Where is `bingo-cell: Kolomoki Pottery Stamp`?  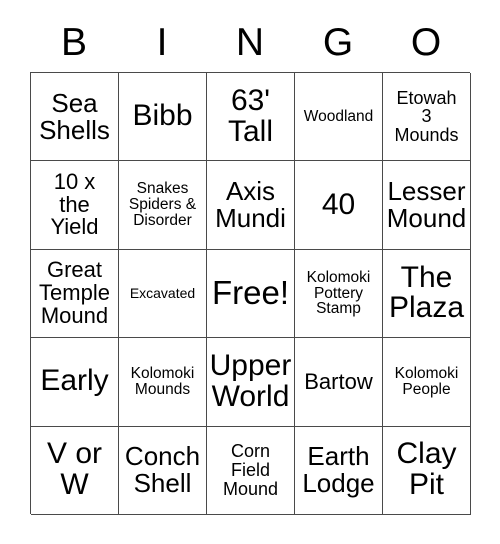
bingo-cell: Kolomoki Pottery Stamp is located at coordinates (339, 294).